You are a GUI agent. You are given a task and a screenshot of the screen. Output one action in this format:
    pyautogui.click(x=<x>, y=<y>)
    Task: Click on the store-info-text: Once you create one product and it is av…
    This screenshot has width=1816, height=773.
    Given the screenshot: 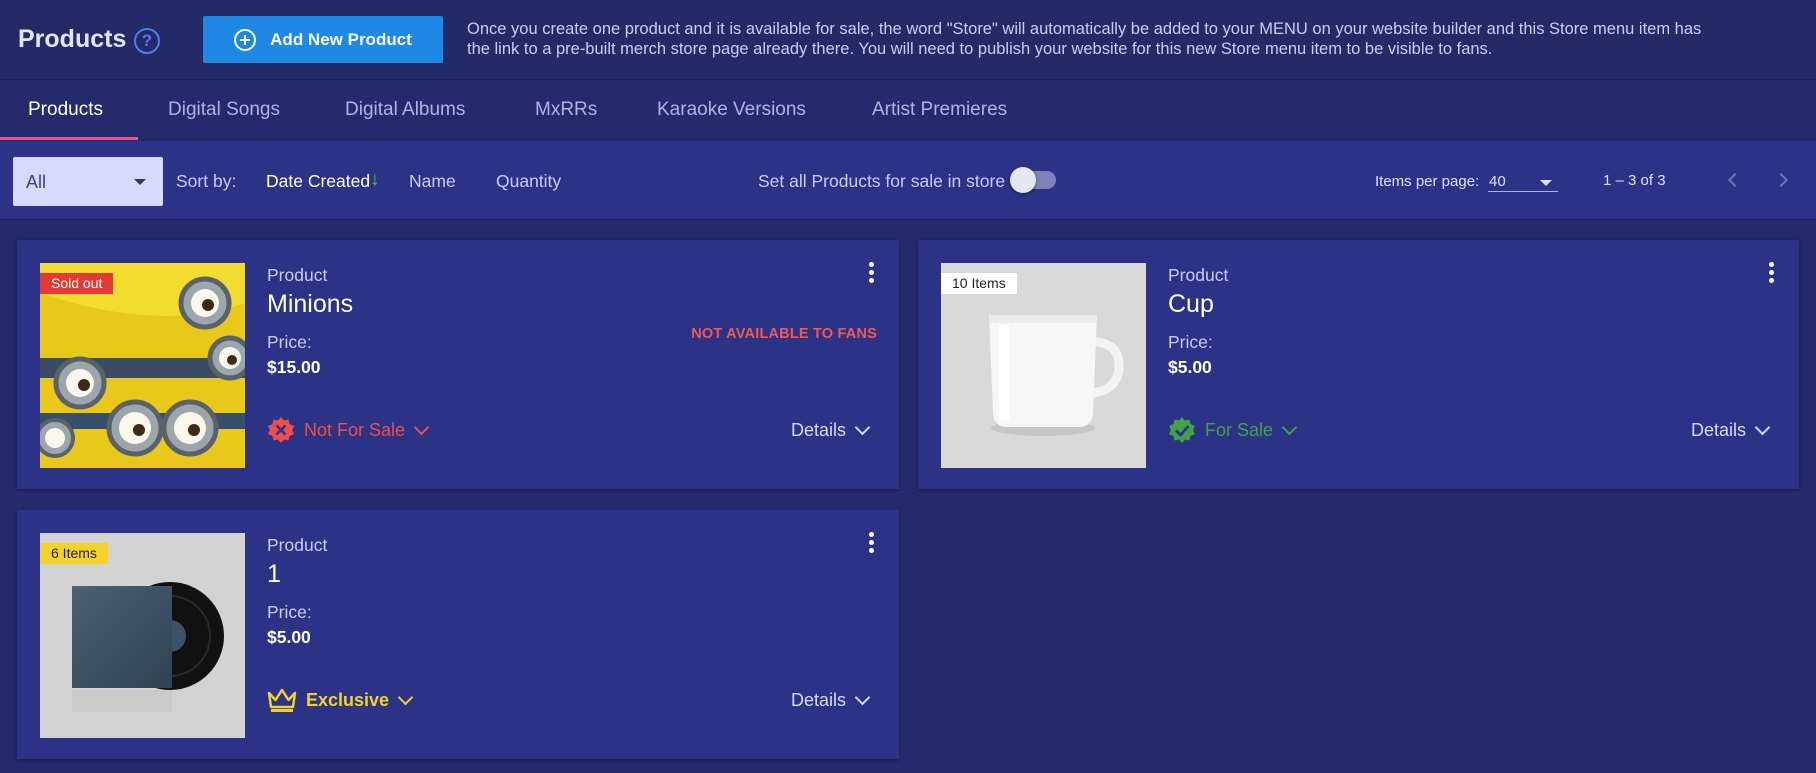 What is the action you would take?
    pyautogui.click(x=1084, y=39)
    